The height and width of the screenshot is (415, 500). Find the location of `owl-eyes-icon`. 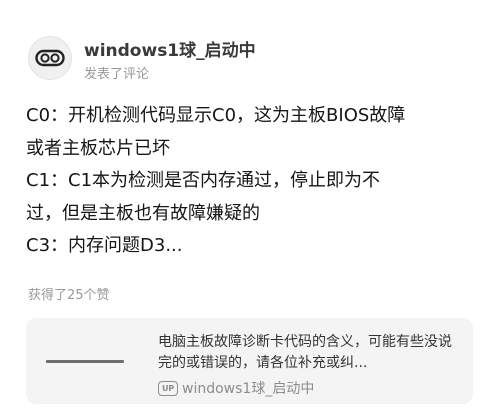

owl-eyes-icon is located at coordinates (50, 58).